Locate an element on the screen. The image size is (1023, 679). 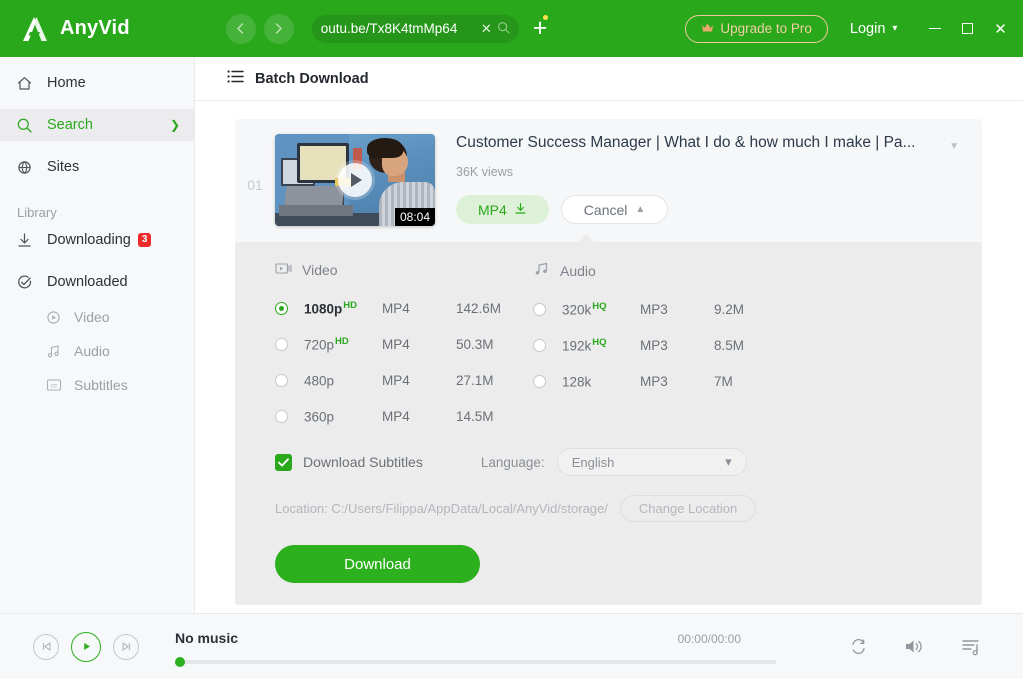
search-icon is located at coordinates (503, 29).